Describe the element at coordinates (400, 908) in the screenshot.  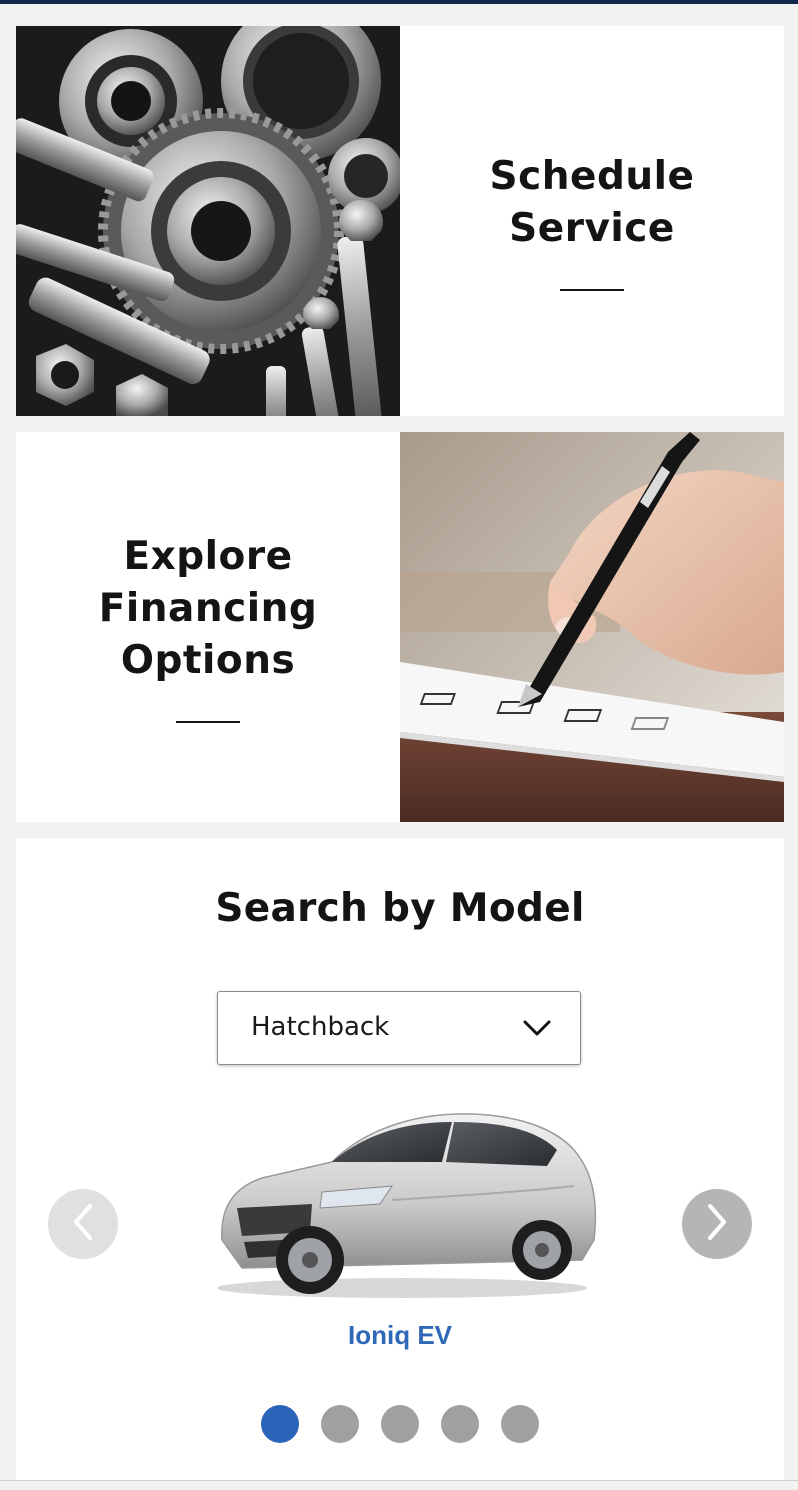
I see `search-by-model-title: Search by Model` at that location.